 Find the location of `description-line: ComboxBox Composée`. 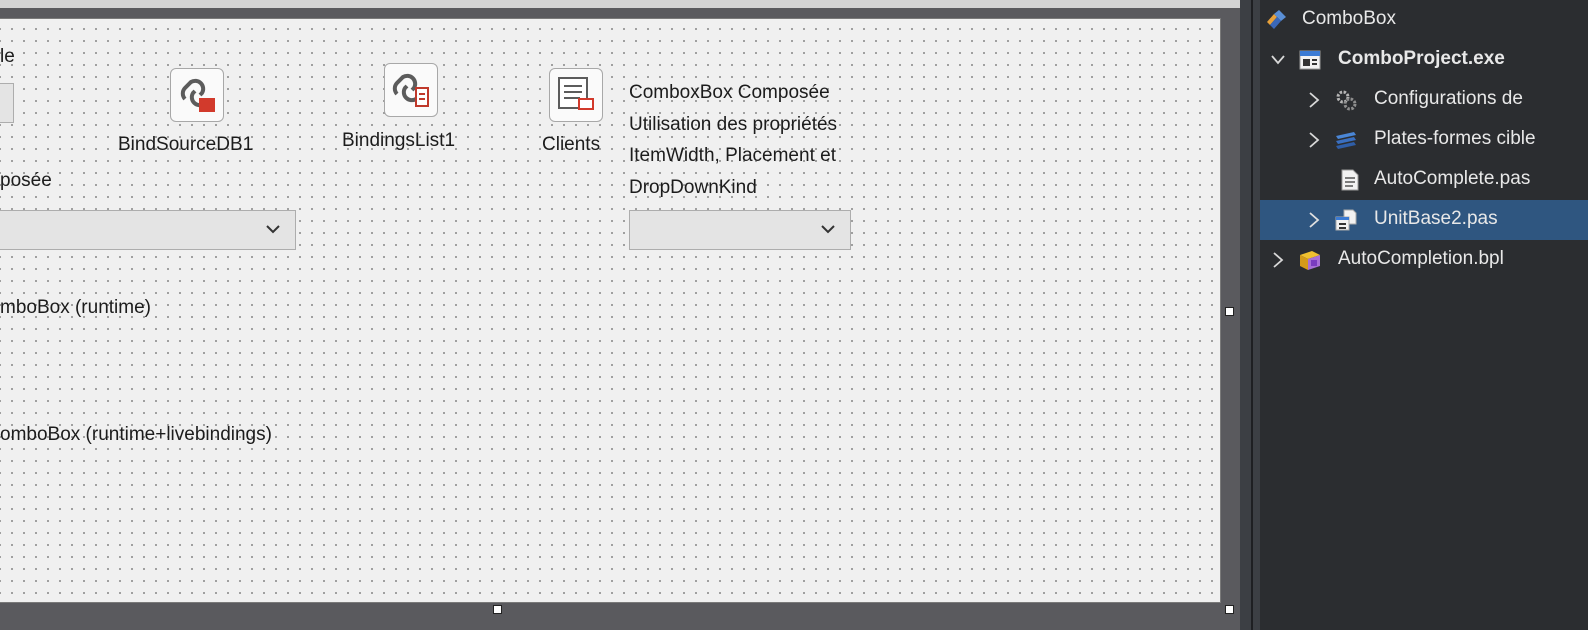

description-line: ComboxBox Composée is located at coordinates (729, 92).